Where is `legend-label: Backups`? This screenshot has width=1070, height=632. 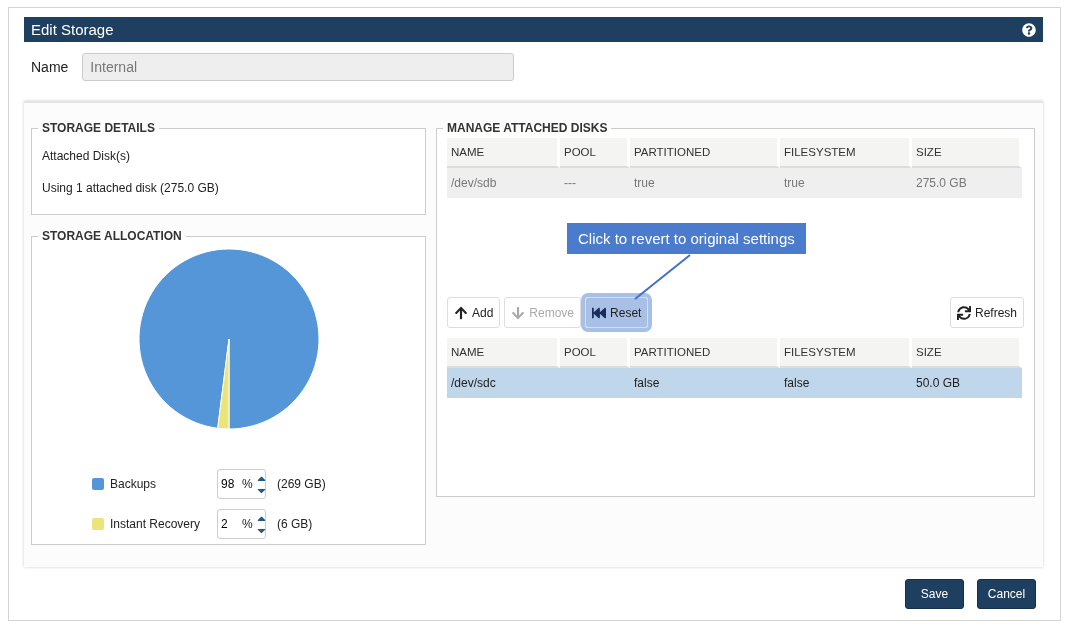 legend-label: Backups is located at coordinates (134, 484).